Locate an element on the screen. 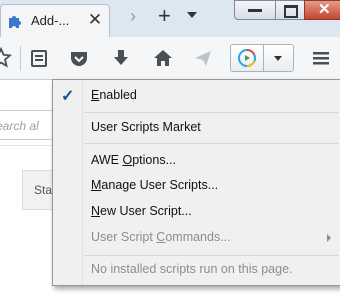 This screenshot has height=304, width=340. restore-icon is located at coordinates (291, 11).